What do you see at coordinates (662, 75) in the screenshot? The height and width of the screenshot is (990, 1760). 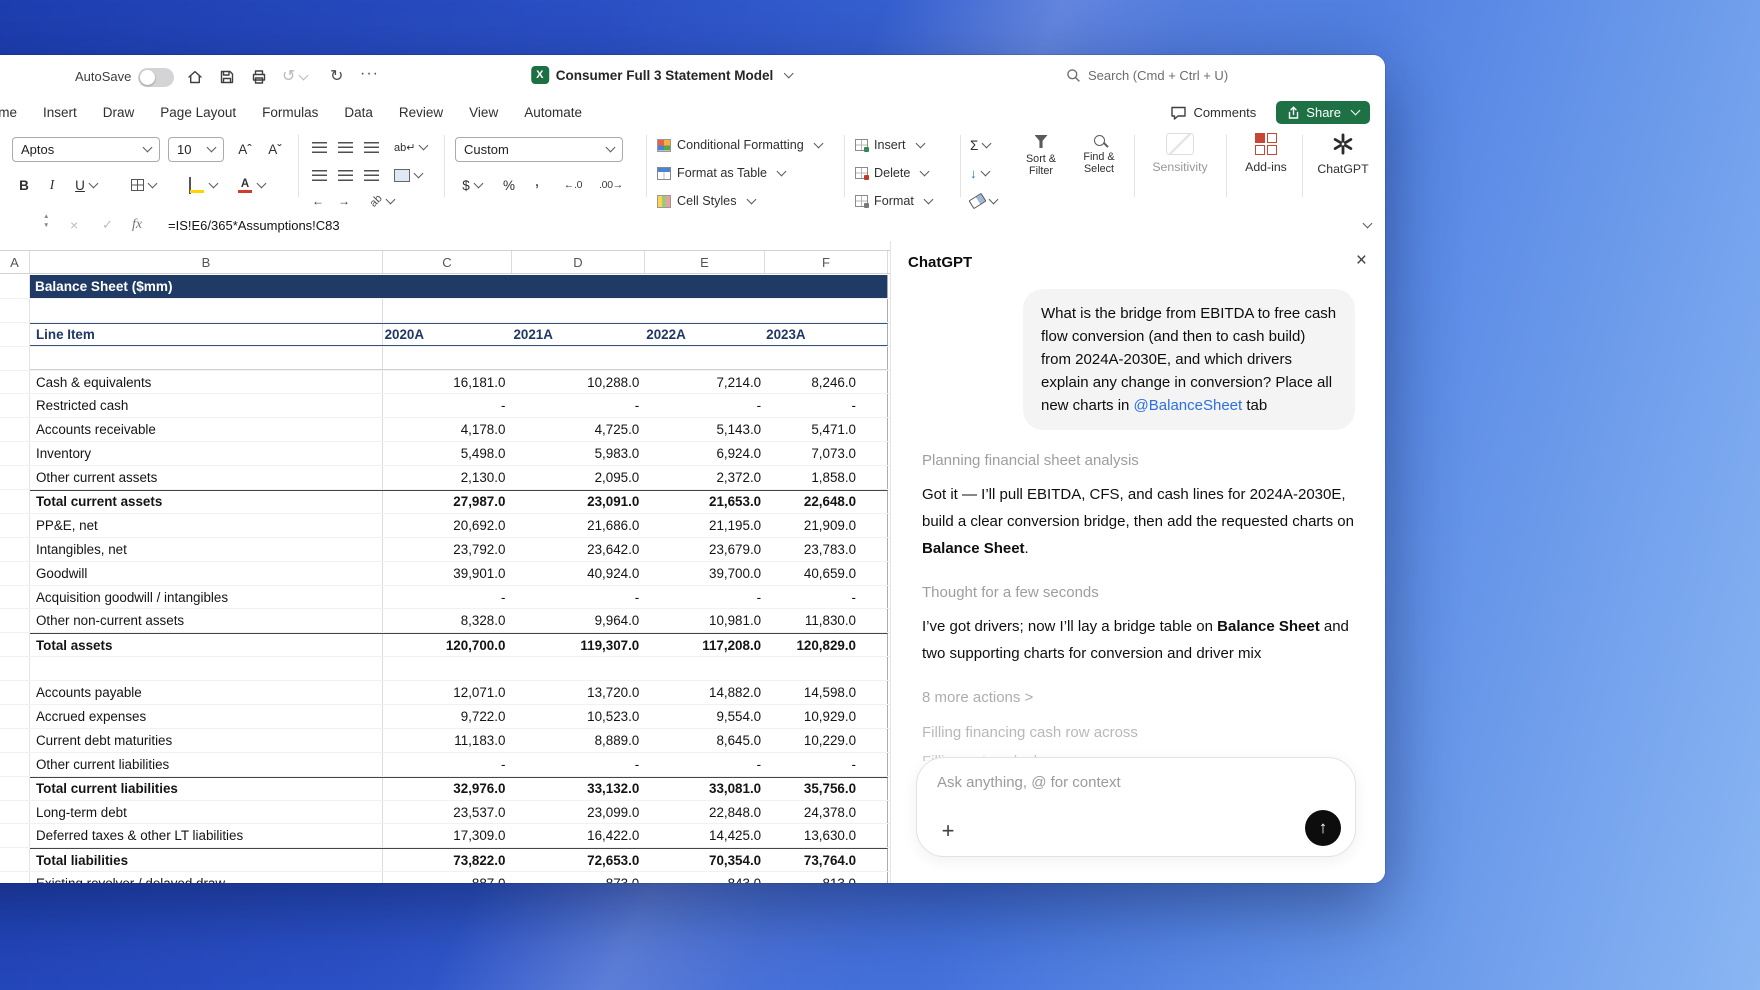 I see `document-title: X Consumer Full 3 Statement Model` at bounding box center [662, 75].